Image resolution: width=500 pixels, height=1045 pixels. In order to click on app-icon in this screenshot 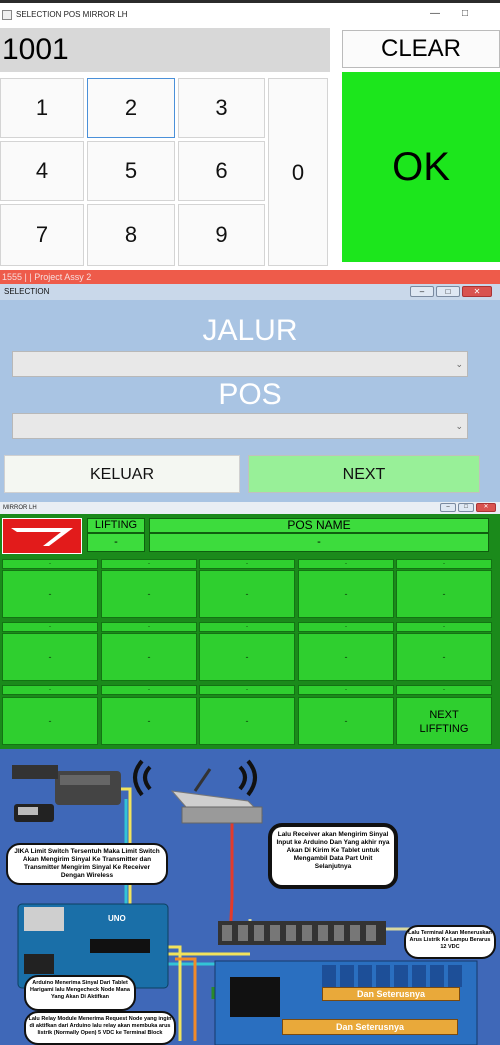, I will do `click(7, 14)`.